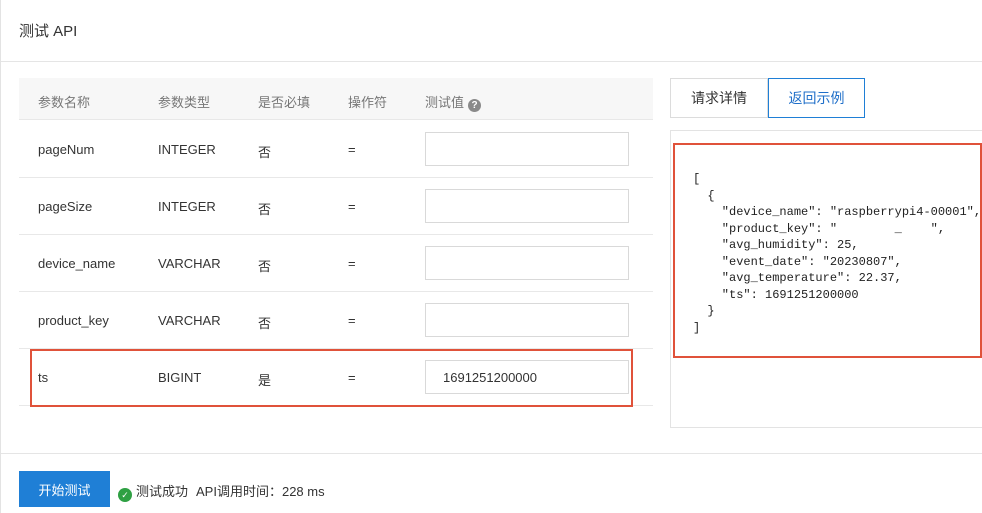 Image resolution: width=982 pixels, height=513 pixels. I want to click on tab-response-example: 返回示例, so click(816, 98).